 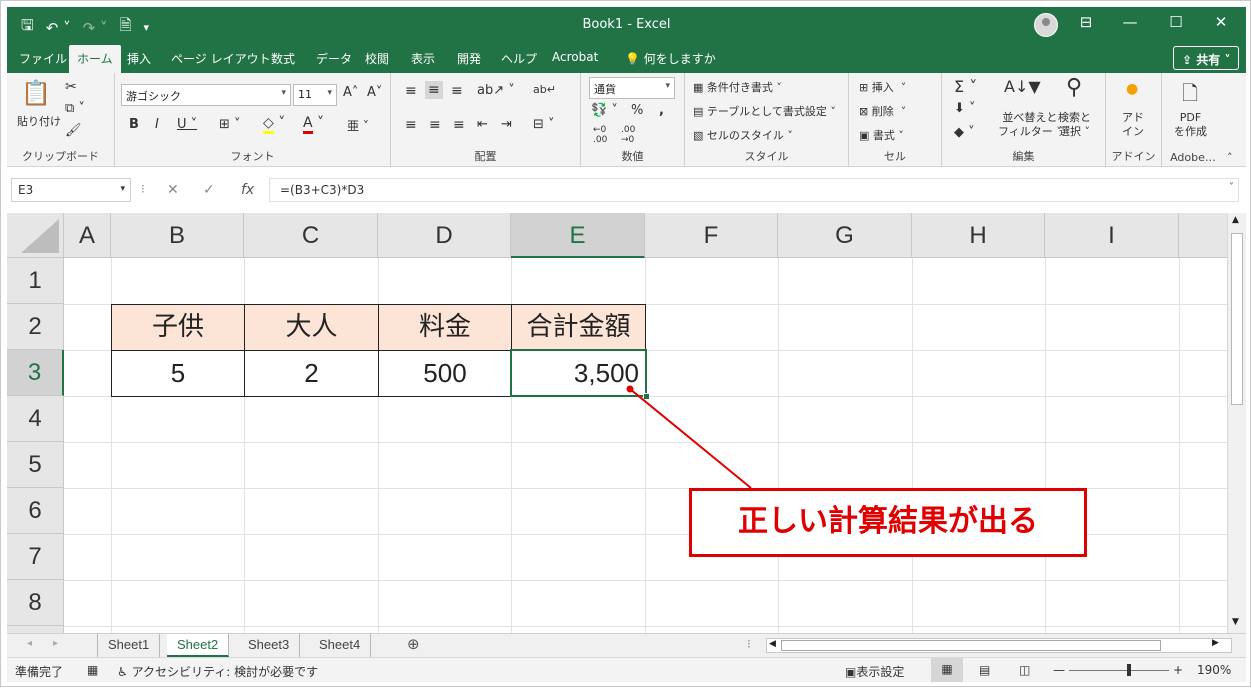 I want to click on fill-color-icon: ◇ ˅, so click(x=274, y=124).